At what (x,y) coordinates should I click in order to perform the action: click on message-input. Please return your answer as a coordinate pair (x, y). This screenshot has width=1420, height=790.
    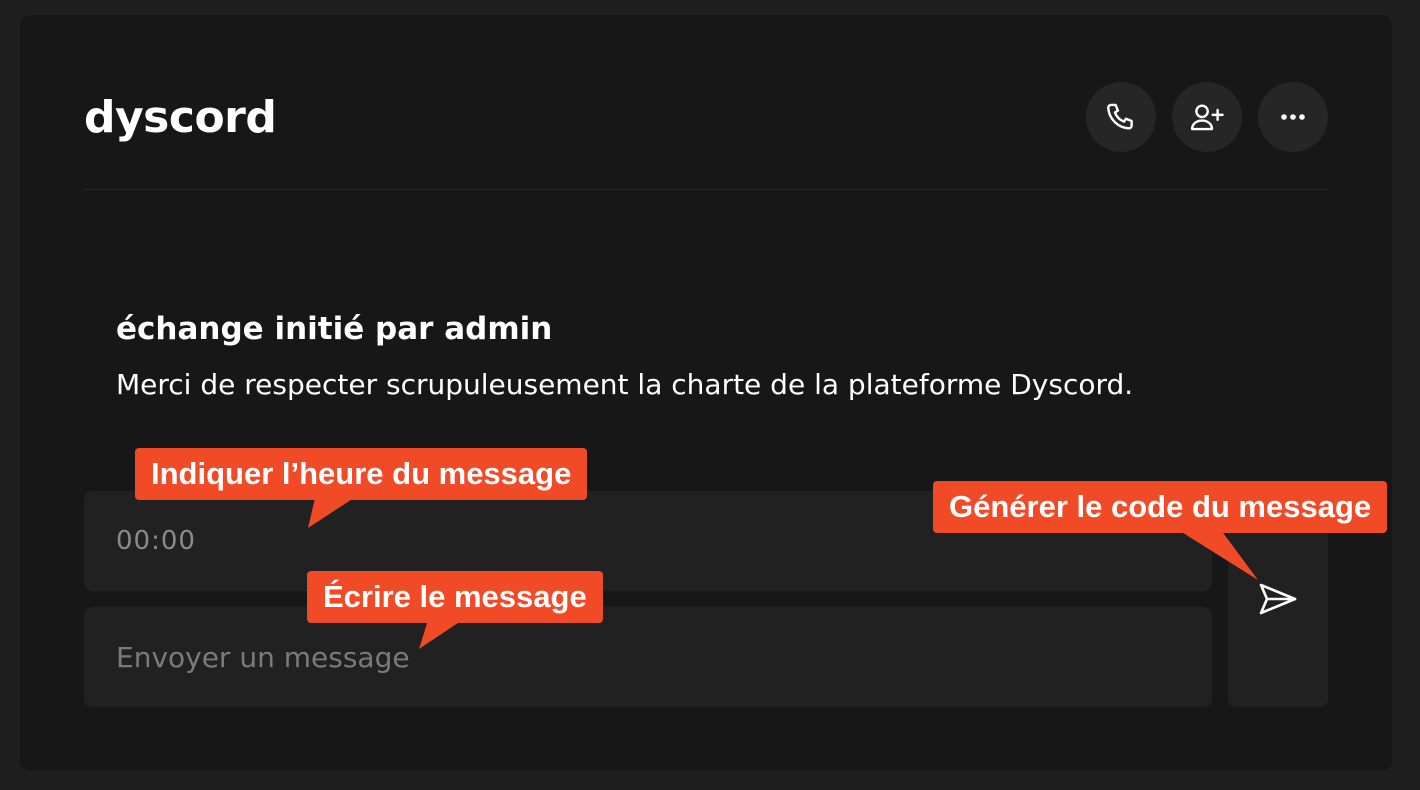
    Looking at the image, I should click on (646, 657).